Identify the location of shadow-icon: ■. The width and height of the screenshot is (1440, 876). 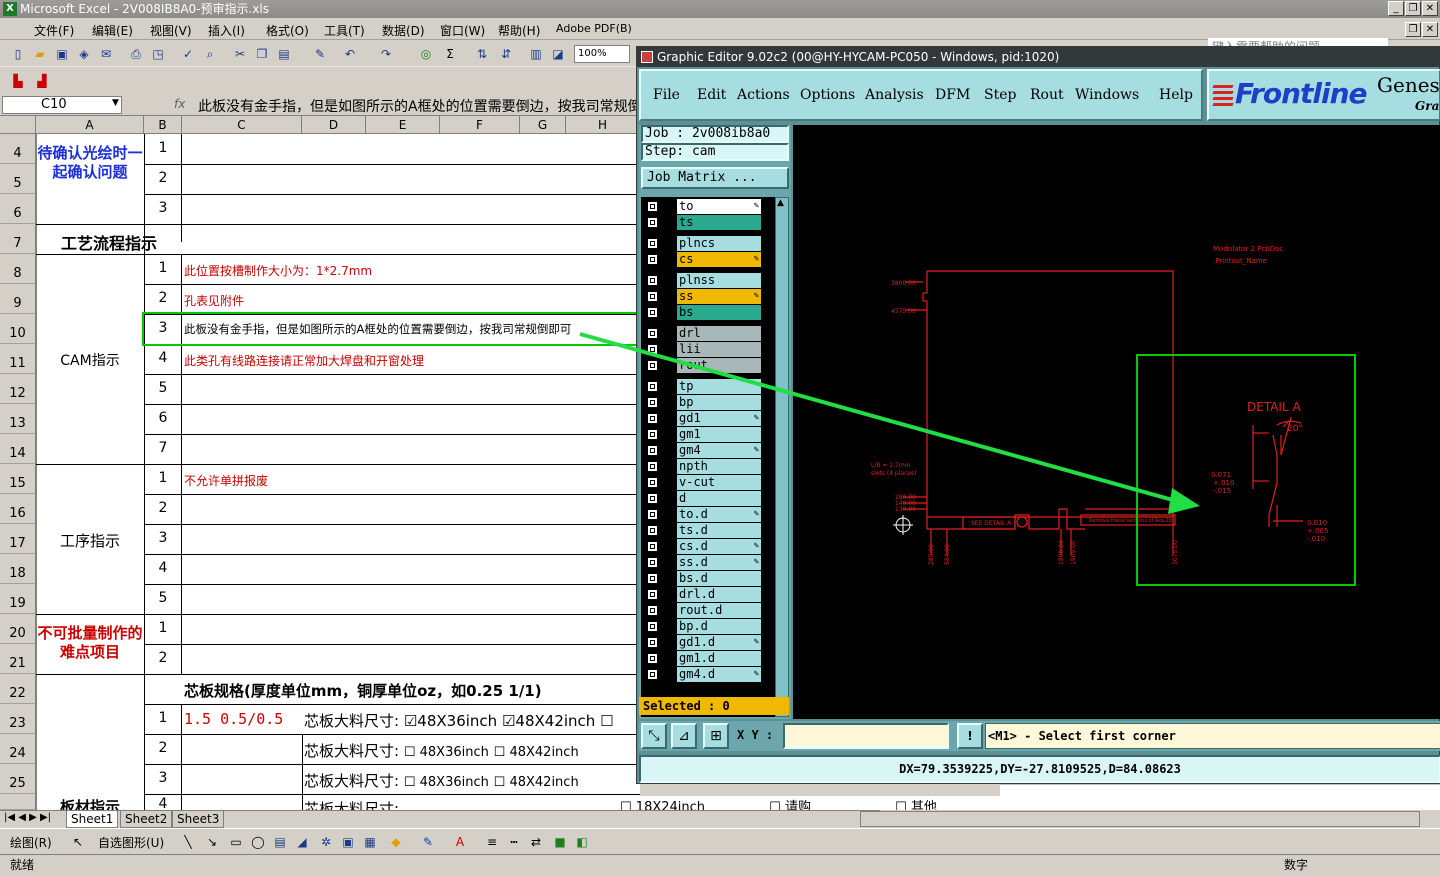
(560, 842).